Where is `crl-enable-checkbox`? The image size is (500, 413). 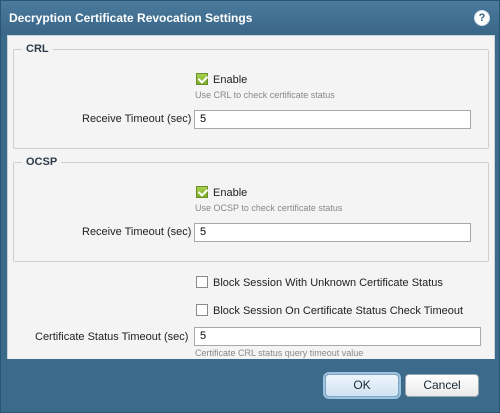
crl-enable-checkbox is located at coordinates (202, 79).